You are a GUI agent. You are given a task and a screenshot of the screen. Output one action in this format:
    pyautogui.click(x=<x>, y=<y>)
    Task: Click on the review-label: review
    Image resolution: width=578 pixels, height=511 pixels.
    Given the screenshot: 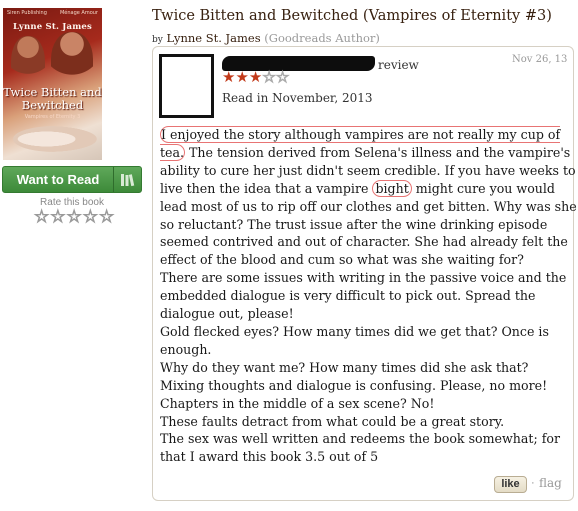 What is the action you would take?
    pyautogui.click(x=398, y=65)
    